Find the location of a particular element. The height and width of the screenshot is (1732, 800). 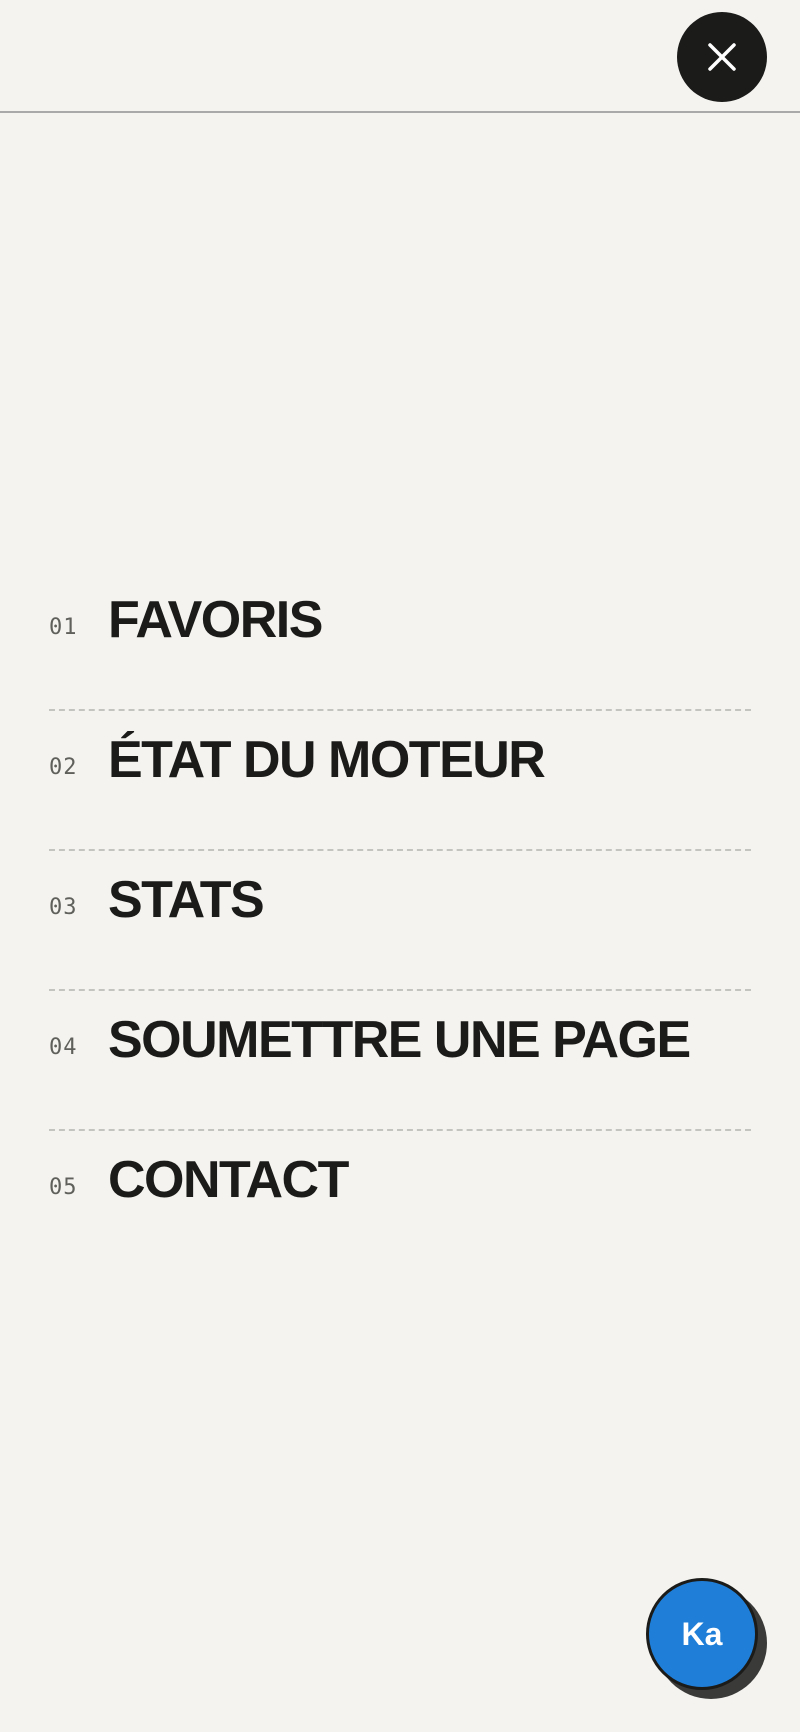

user-avatar-button: Ka is located at coordinates (702, 1634).